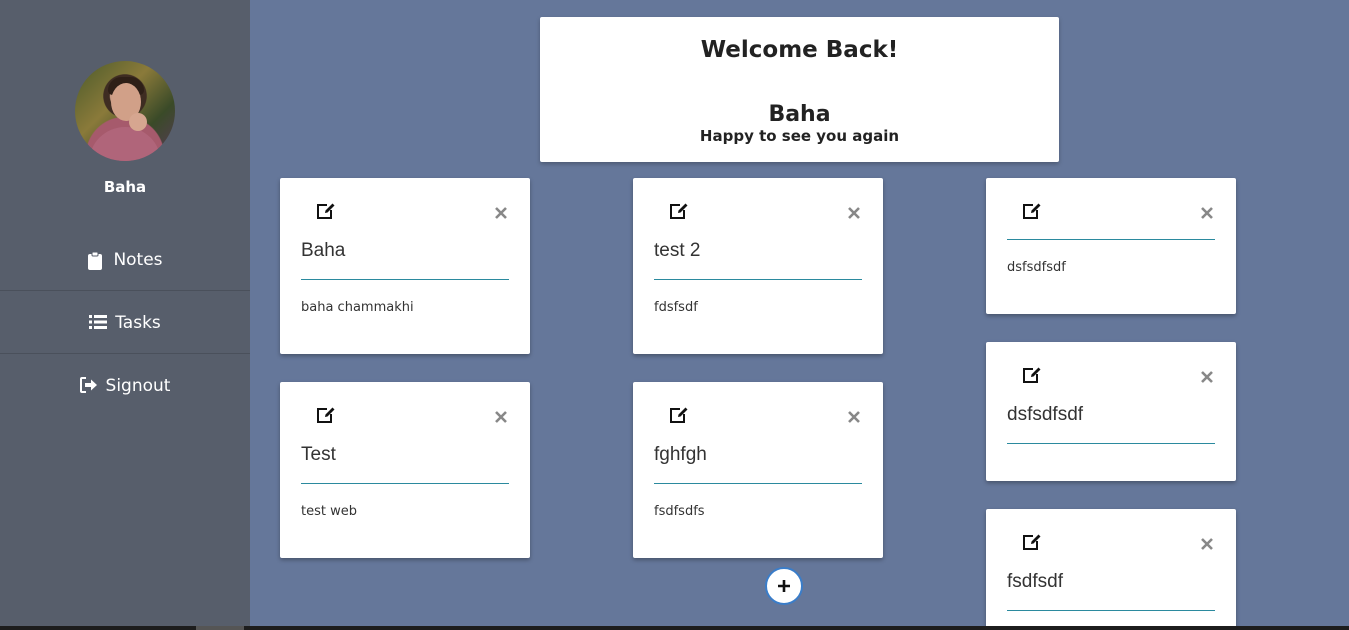  What do you see at coordinates (405, 455) in the screenshot?
I see `note-title: Test` at bounding box center [405, 455].